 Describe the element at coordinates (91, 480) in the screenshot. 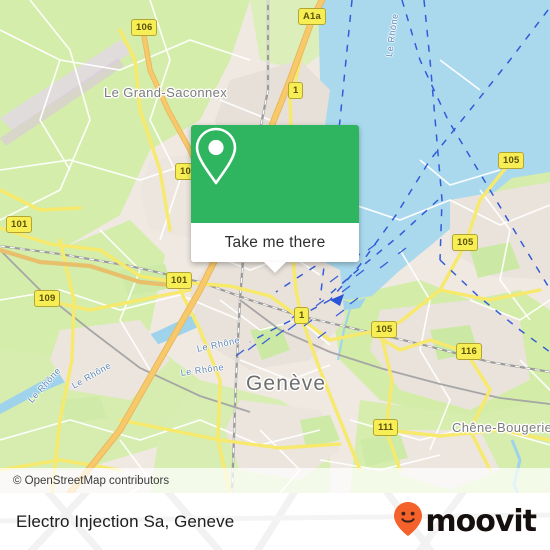

I see `osm-attribution-text: © OpenStreetMap contributors` at that location.